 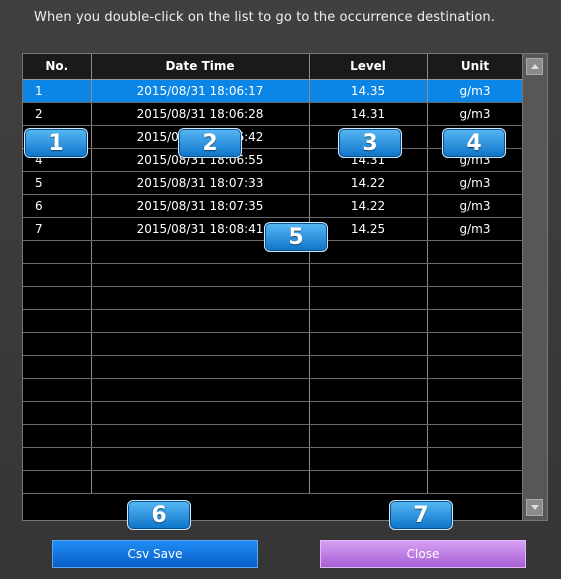 I want to click on callout-badge-6: 6, so click(x=159, y=515).